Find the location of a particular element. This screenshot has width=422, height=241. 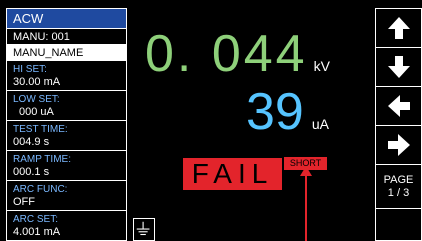

voltage-unit: kV is located at coordinates (321, 66).